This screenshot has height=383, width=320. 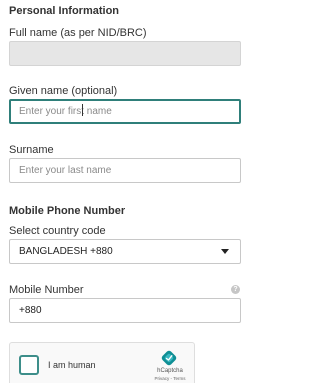 I want to click on given-name-label: Given name (optional), so click(x=63, y=91).